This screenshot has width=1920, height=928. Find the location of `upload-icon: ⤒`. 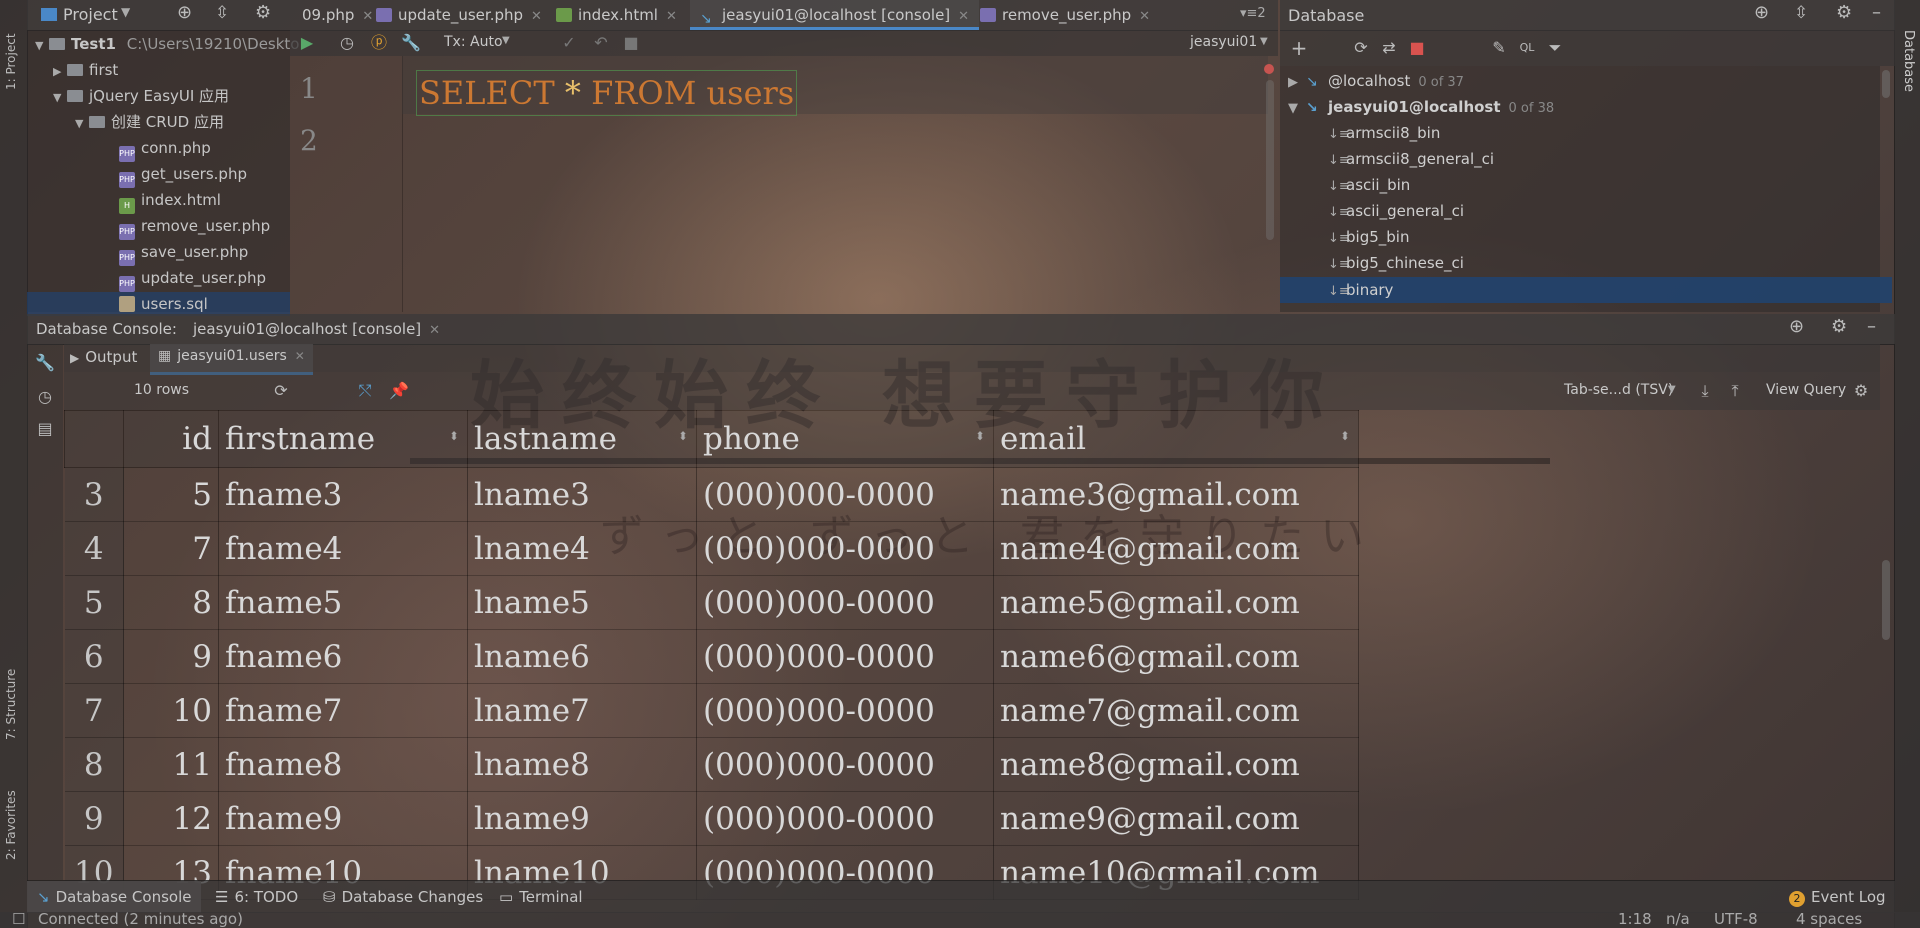

upload-icon: ⤒ is located at coordinates (1735, 391).